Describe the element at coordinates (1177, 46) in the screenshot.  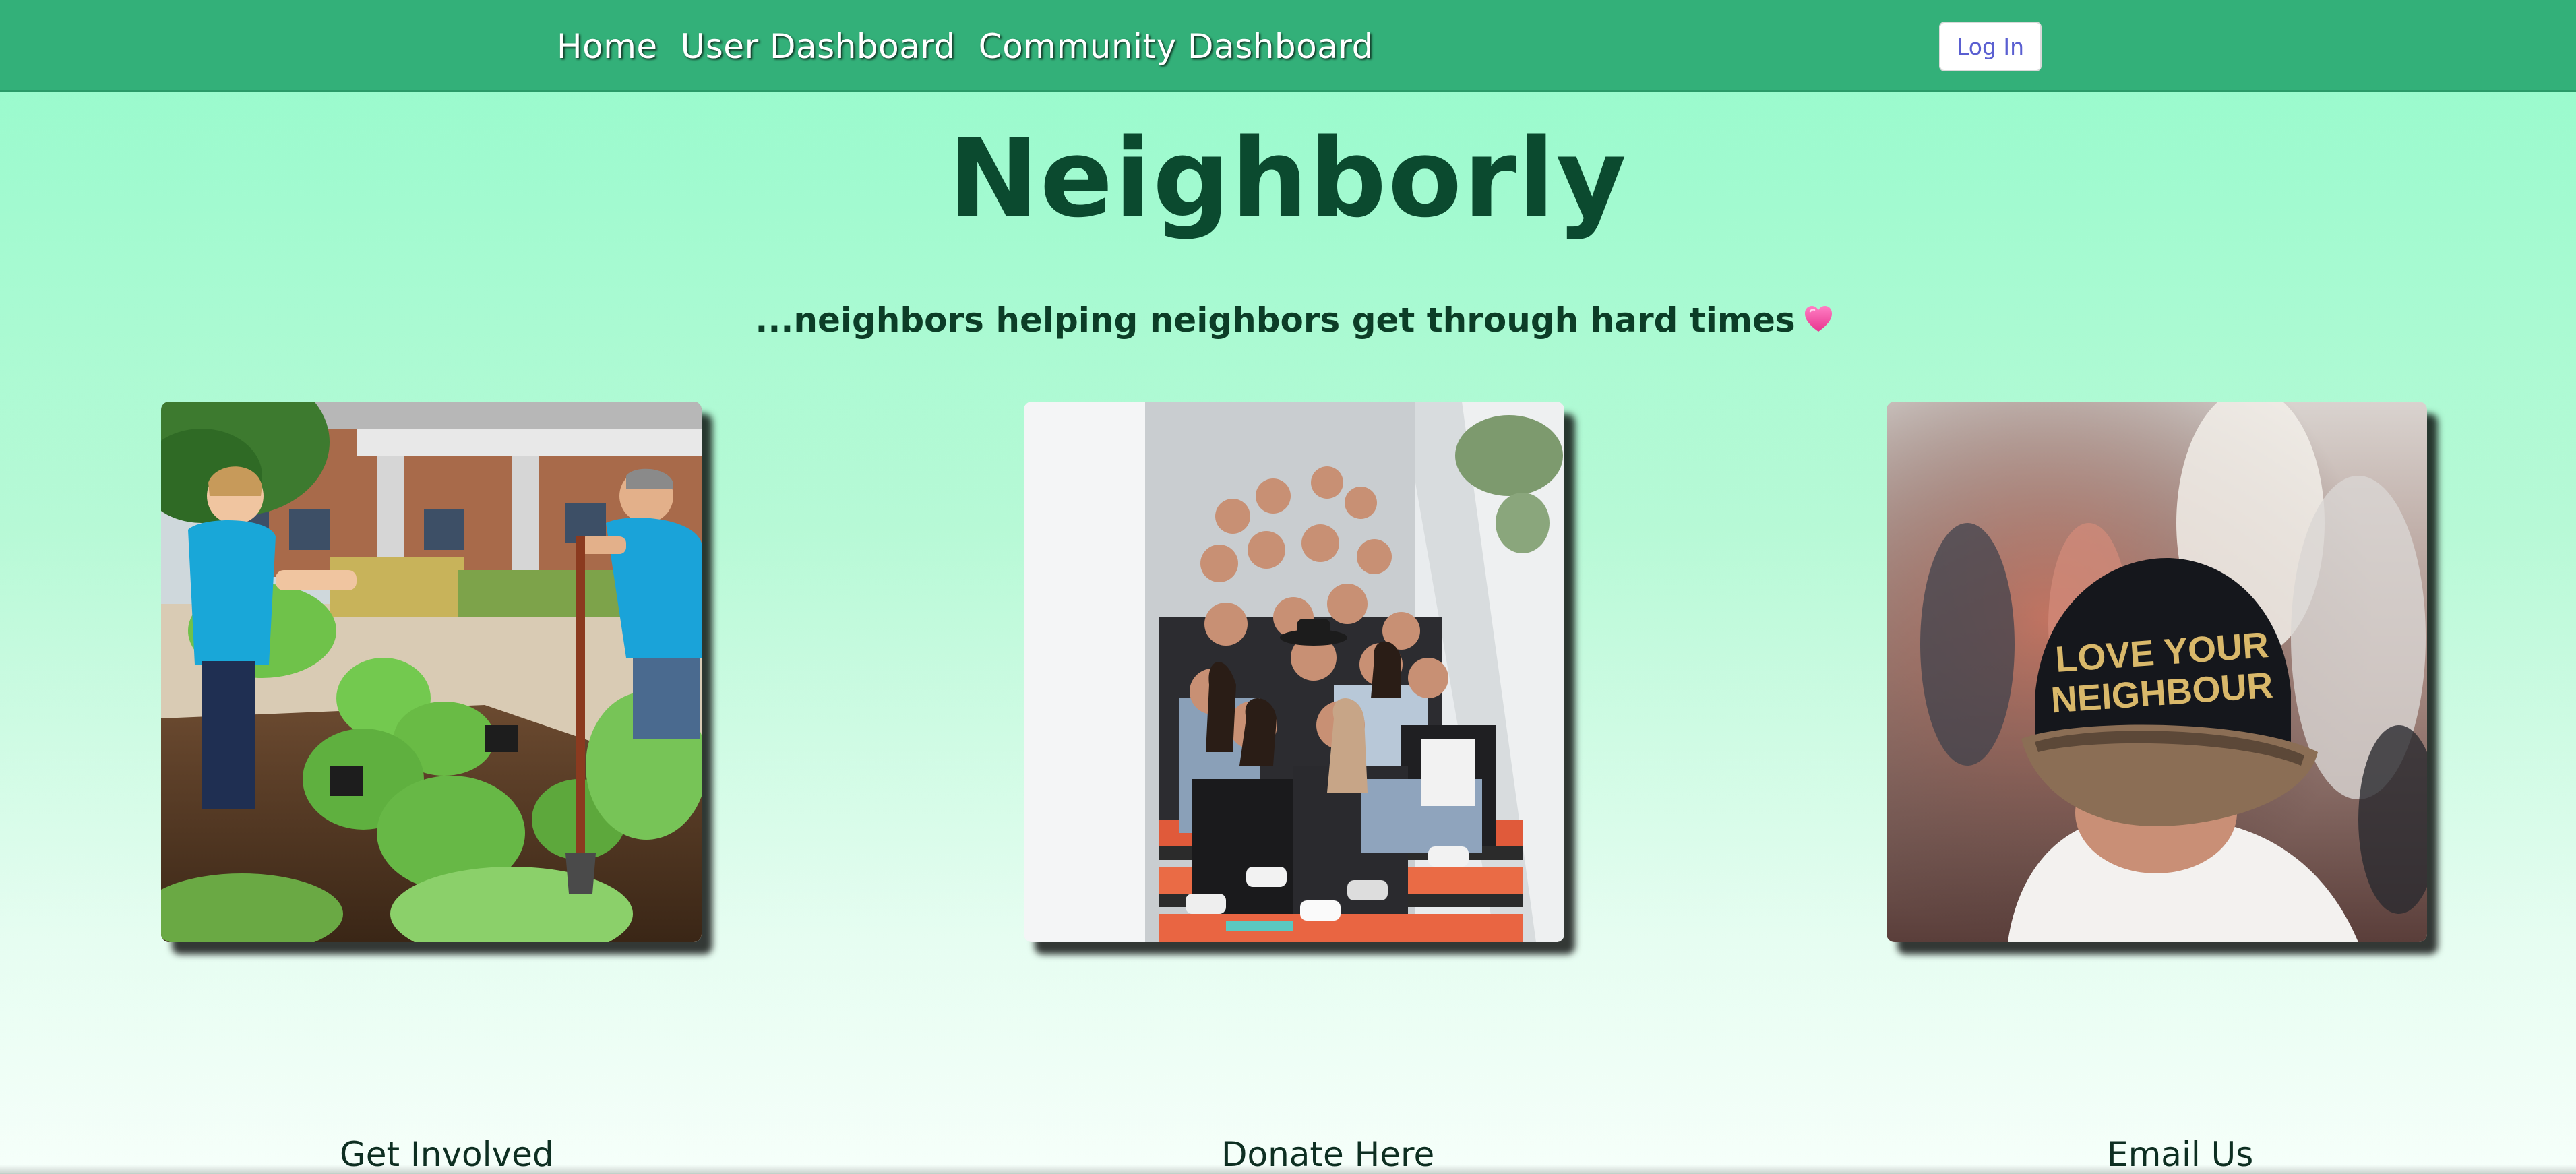
I see `nav-link-community-dashboard: Community Dashboard` at that location.